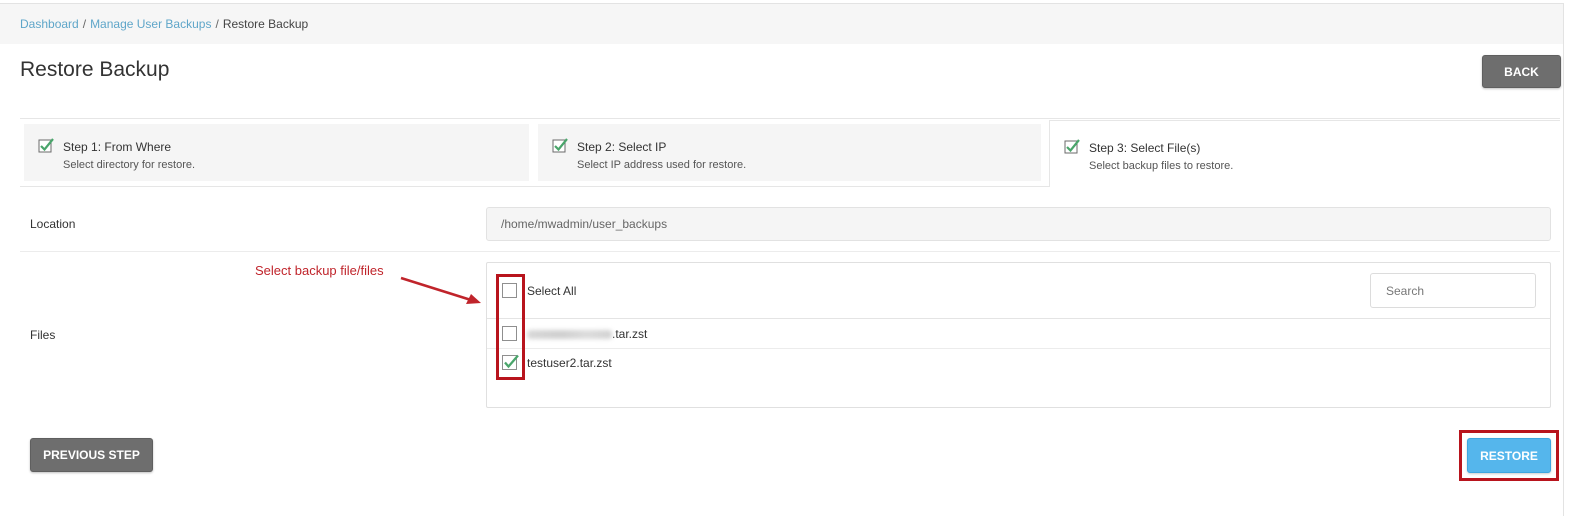 The height and width of the screenshot is (516, 1587). Describe the element at coordinates (1018, 318) in the screenshot. I see `files-header-divider` at that location.